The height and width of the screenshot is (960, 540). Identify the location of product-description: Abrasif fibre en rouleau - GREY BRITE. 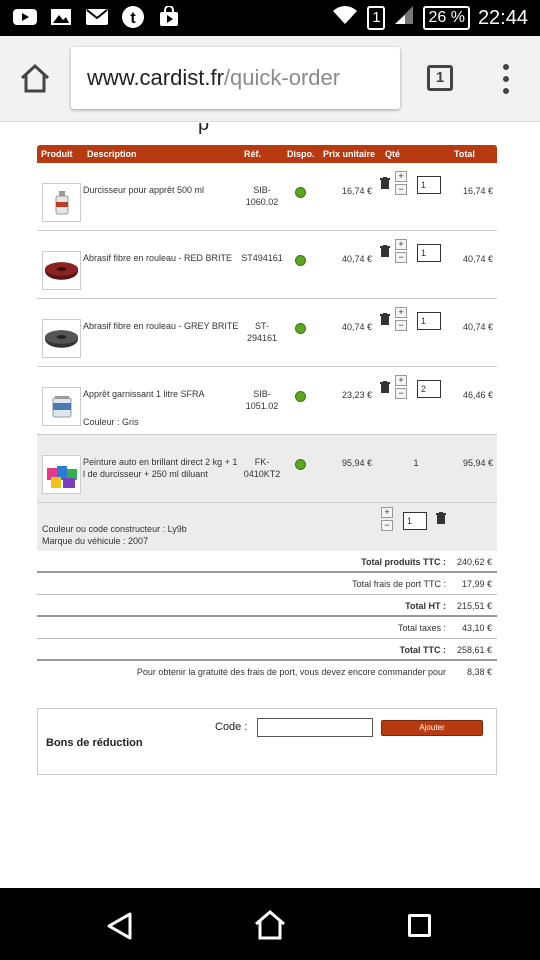
(162, 326).